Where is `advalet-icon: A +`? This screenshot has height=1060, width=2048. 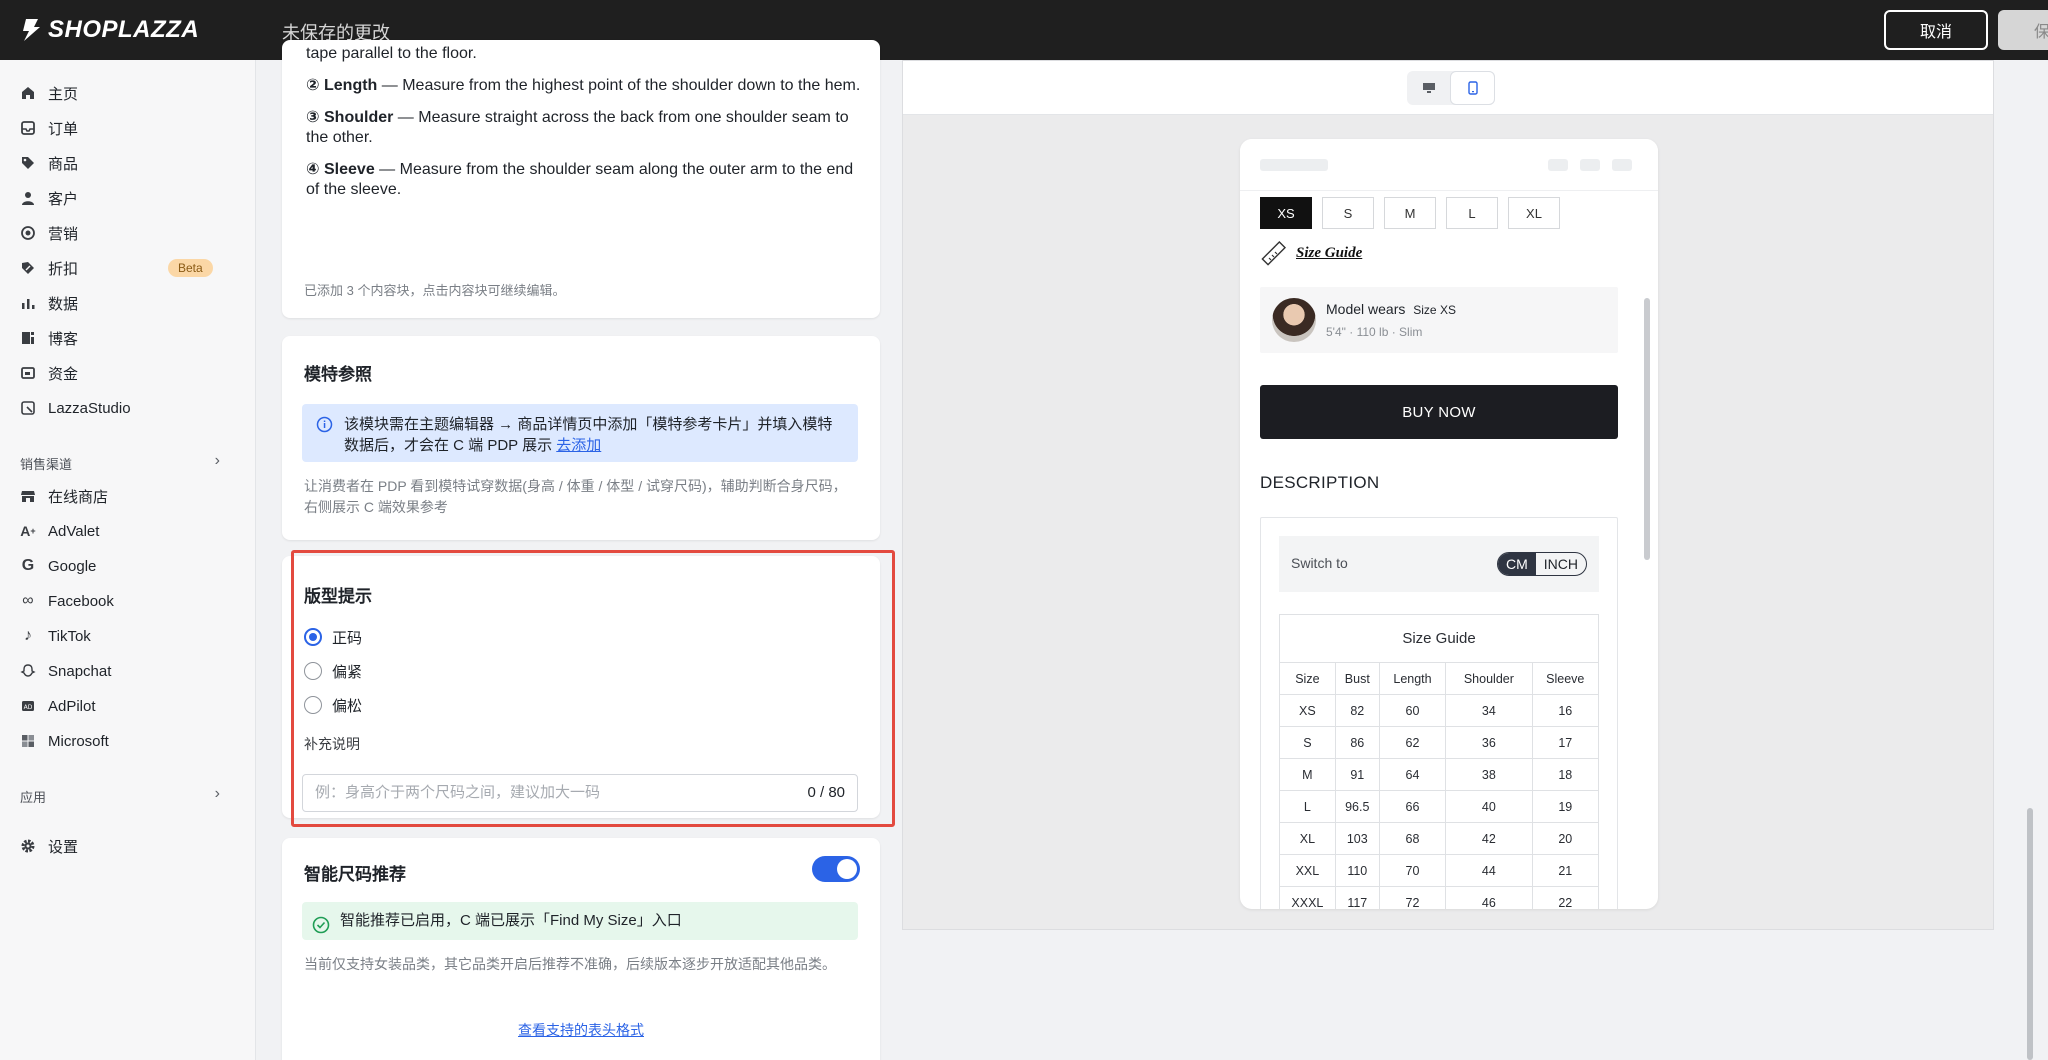 advalet-icon: A + is located at coordinates (28, 531).